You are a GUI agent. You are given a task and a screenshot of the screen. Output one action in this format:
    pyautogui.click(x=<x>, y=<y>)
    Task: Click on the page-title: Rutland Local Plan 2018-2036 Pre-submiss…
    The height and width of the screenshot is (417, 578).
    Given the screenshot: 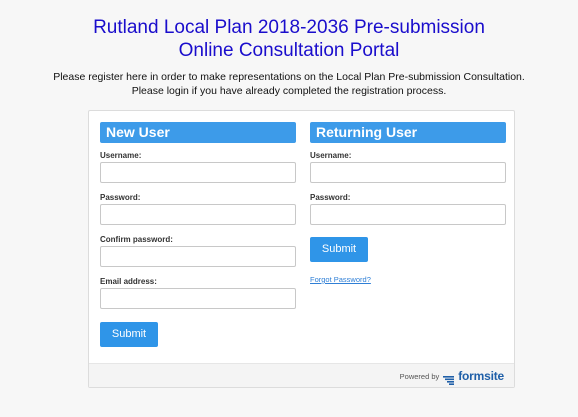 What is the action you would take?
    pyautogui.click(x=289, y=39)
    